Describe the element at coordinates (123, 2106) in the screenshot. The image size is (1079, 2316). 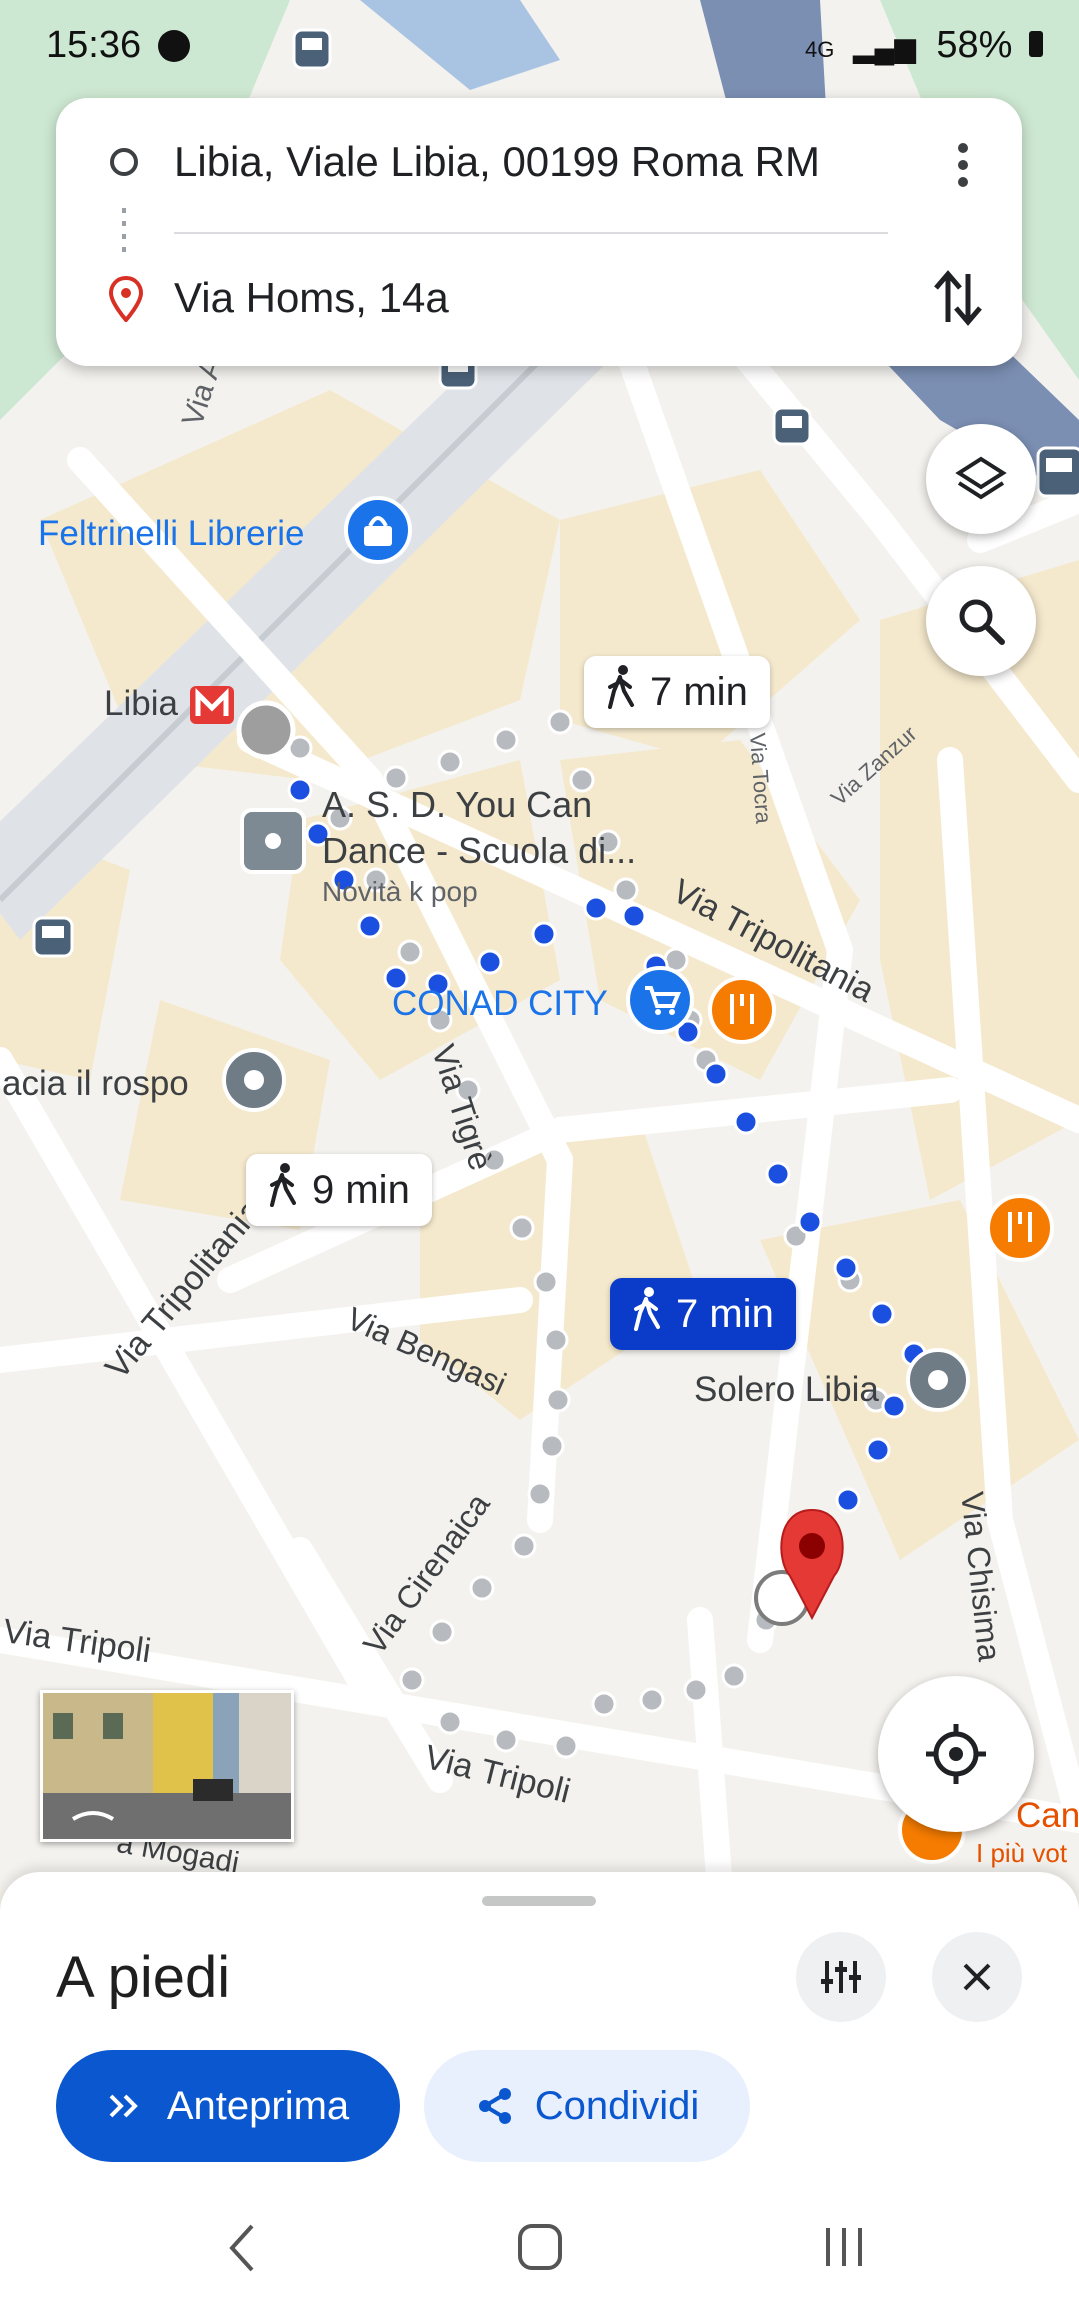
I see `double-chevron-icon` at that location.